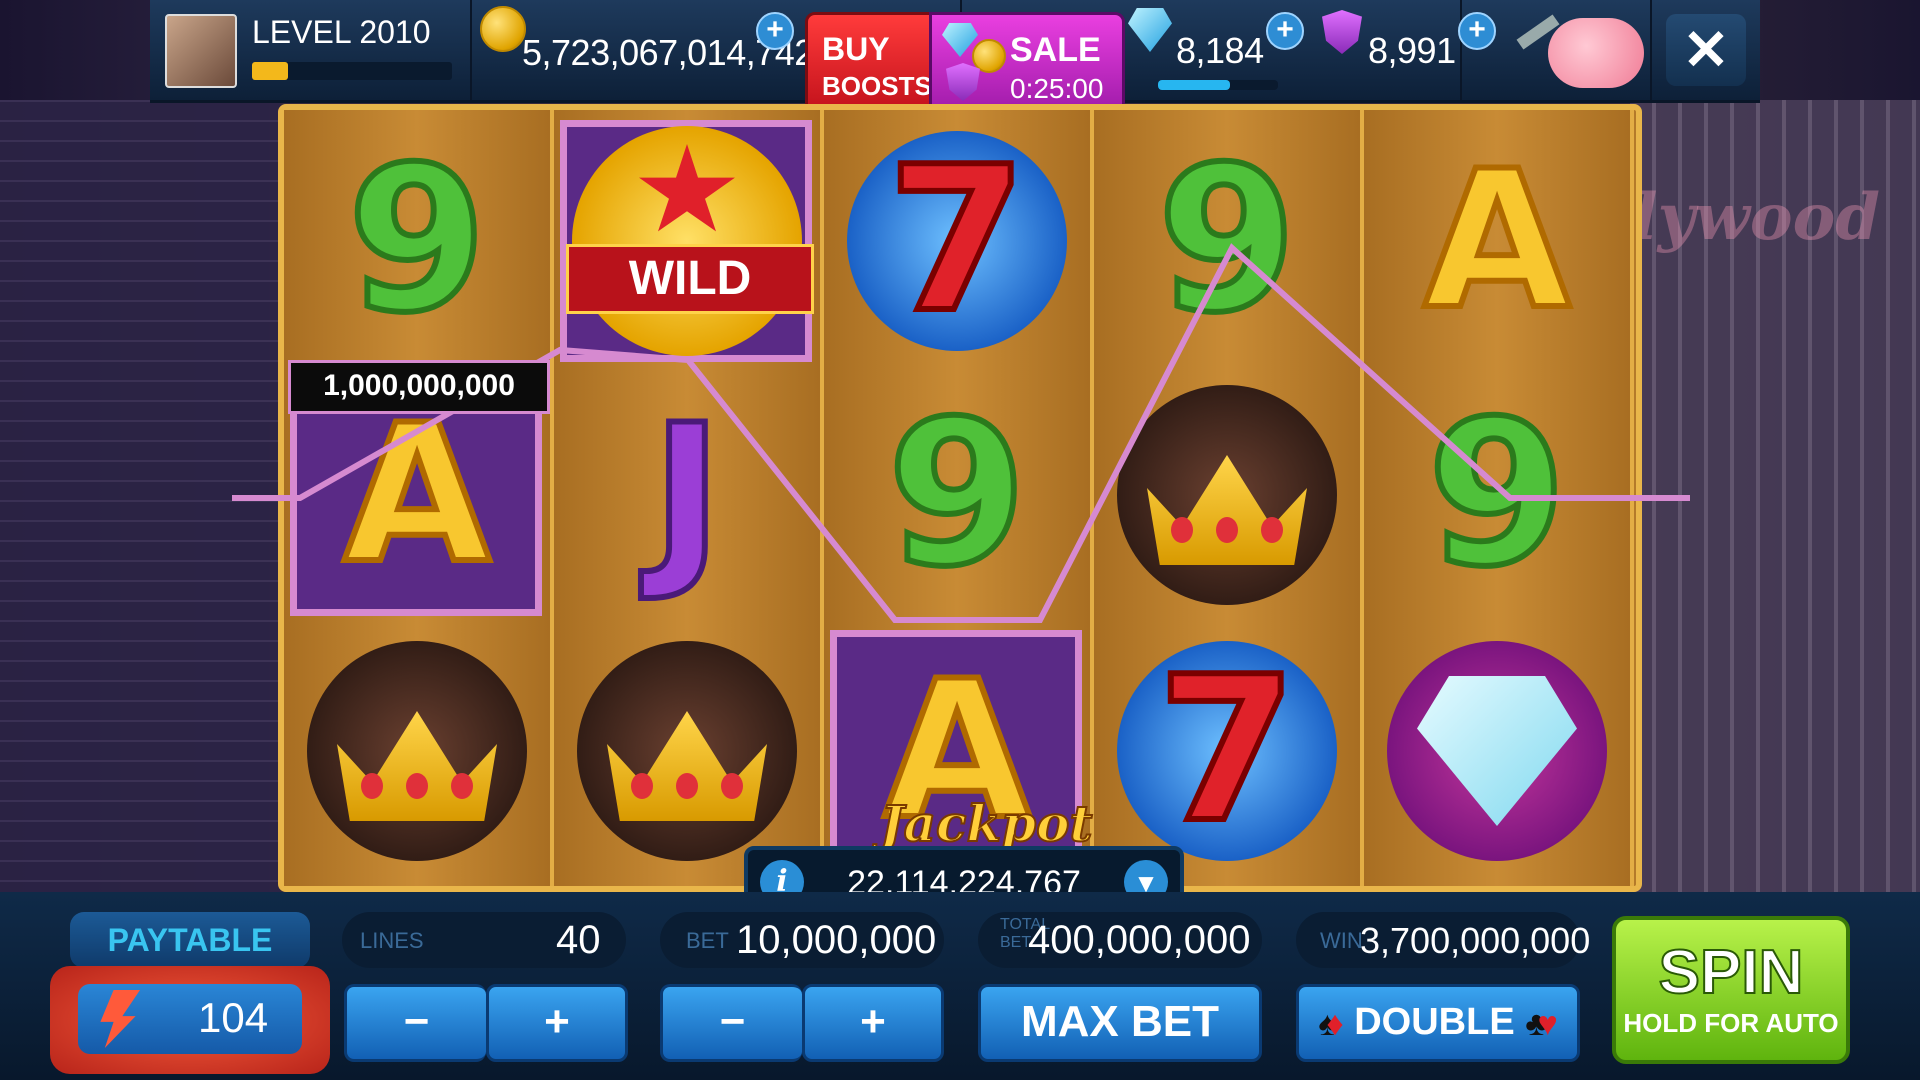 The height and width of the screenshot is (1080, 1920). I want to click on background-city-left, so click(140, 500).